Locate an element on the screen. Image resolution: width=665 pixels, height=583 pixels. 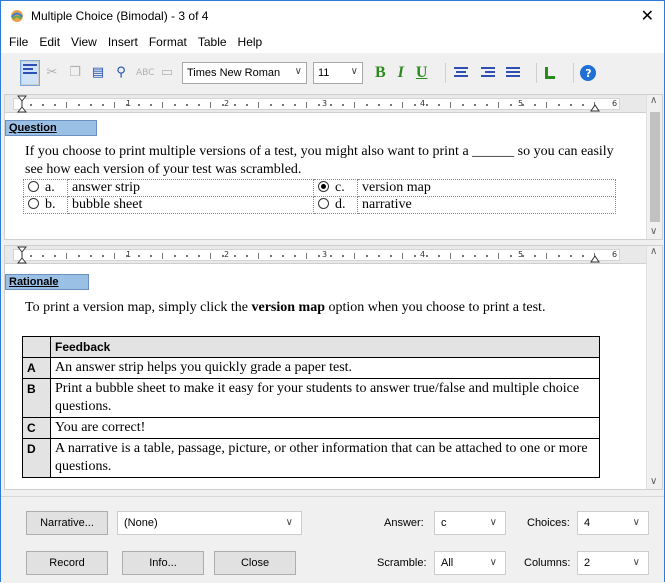
align-center-icon is located at coordinates (461, 73).